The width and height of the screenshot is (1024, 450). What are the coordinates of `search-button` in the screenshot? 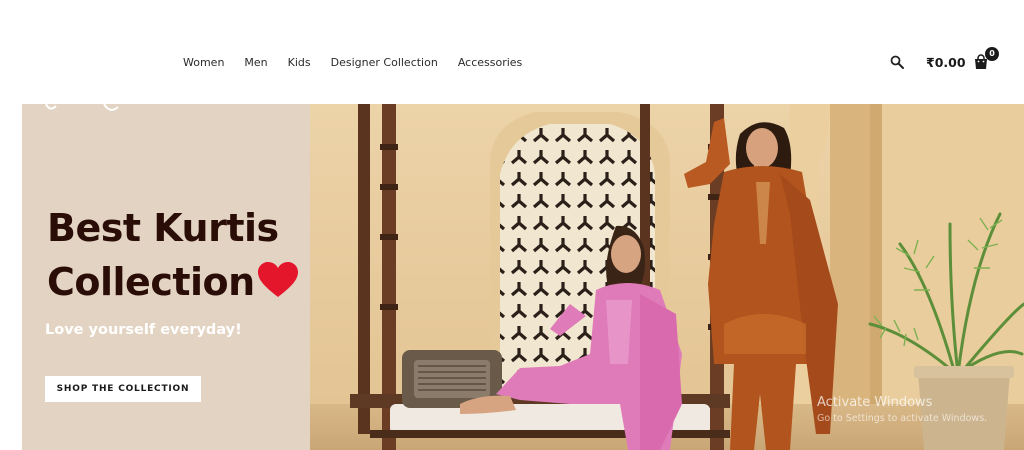 It's located at (898, 62).